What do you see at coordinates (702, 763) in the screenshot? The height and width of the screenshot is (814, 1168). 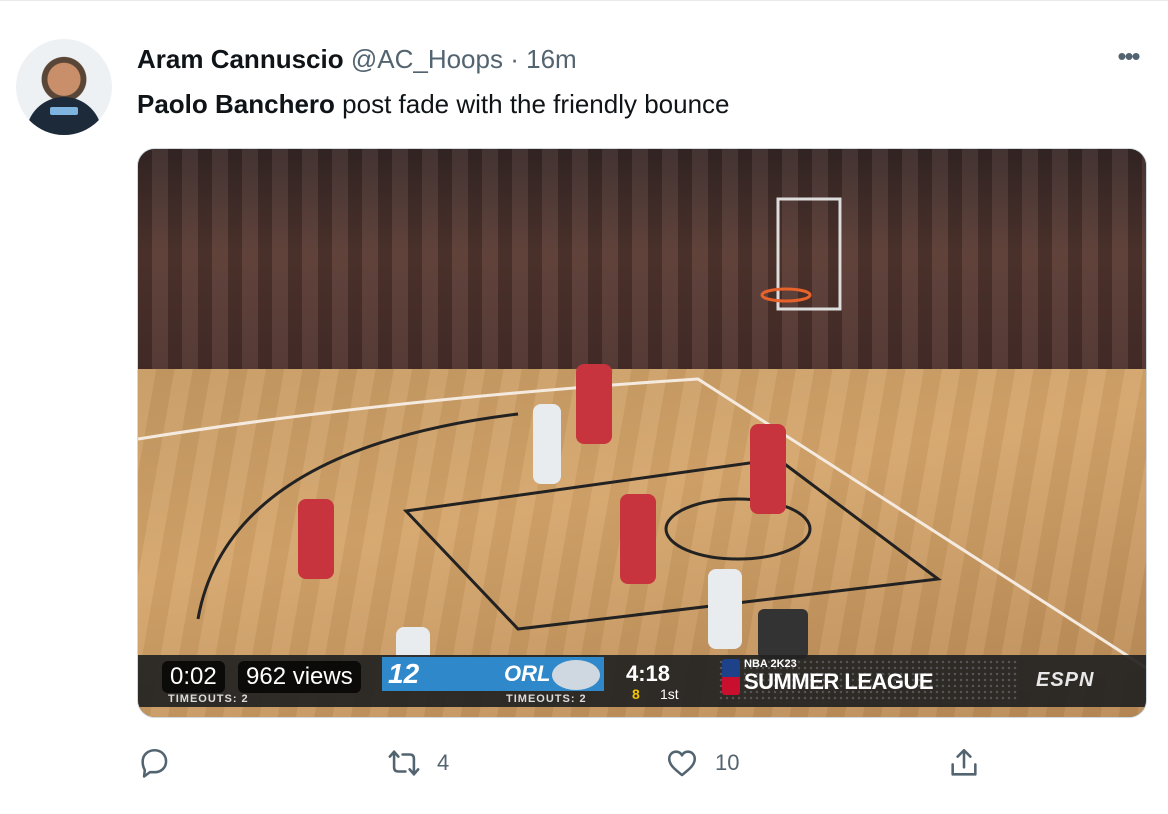 I see `like-button: 10` at bounding box center [702, 763].